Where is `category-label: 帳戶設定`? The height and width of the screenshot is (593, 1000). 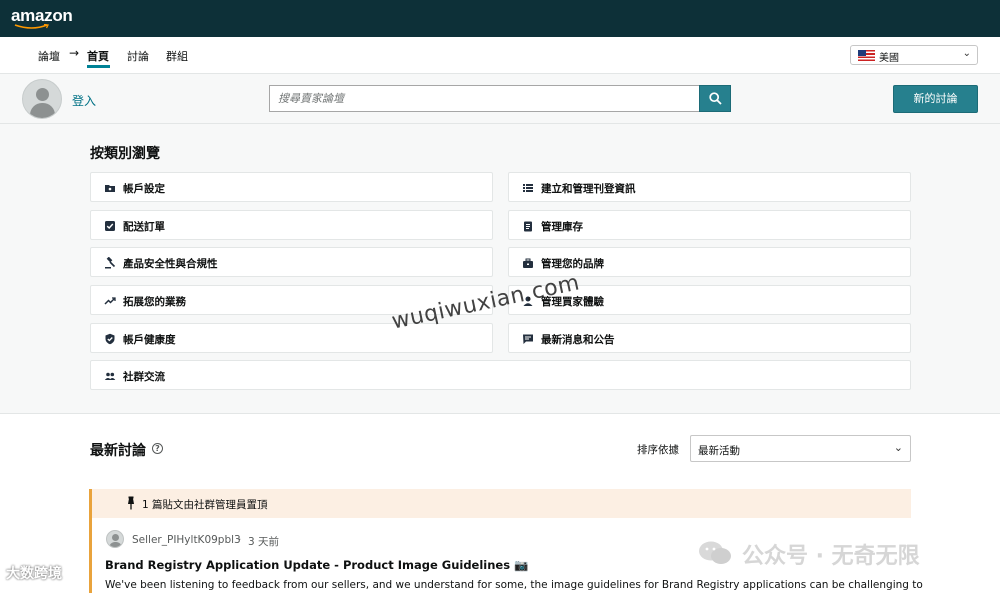 category-label: 帳戶設定 is located at coordinates (144, 189).